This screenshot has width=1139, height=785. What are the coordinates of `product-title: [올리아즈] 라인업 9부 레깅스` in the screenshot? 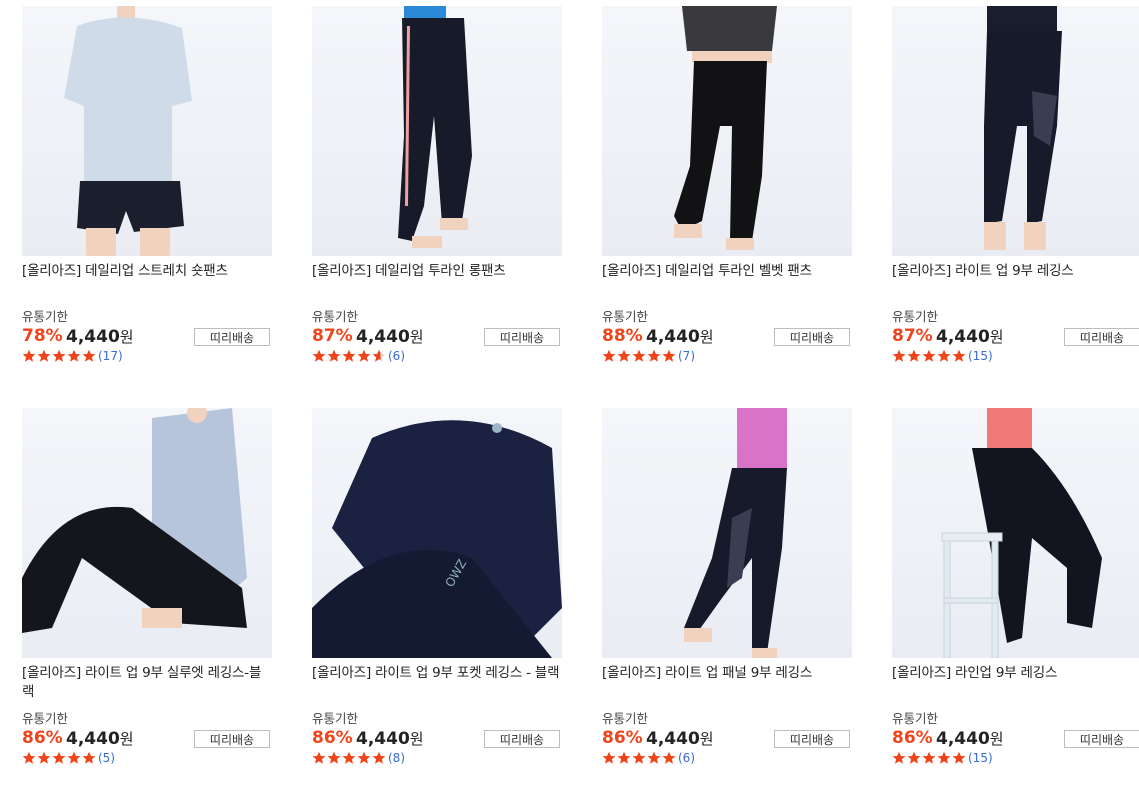 It's located at (1015, 683).